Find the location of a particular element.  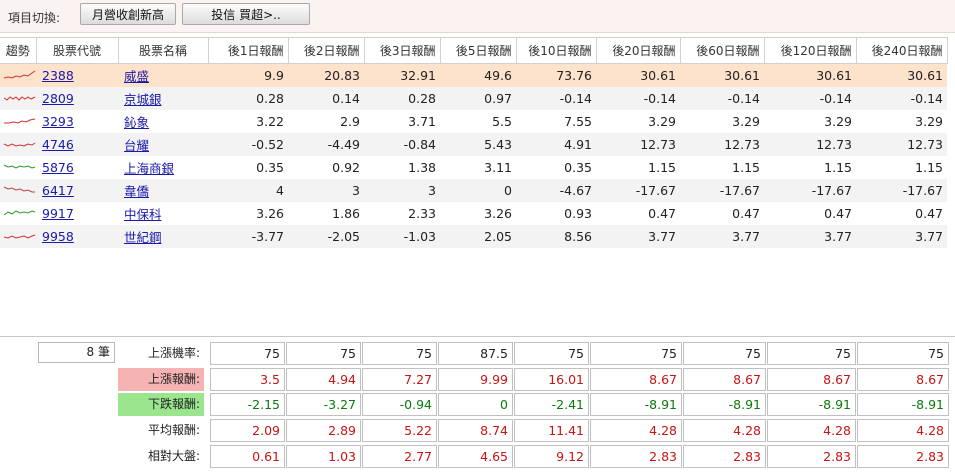

stock-name-cell: 韋僑 is located at coordinates (163, 190).